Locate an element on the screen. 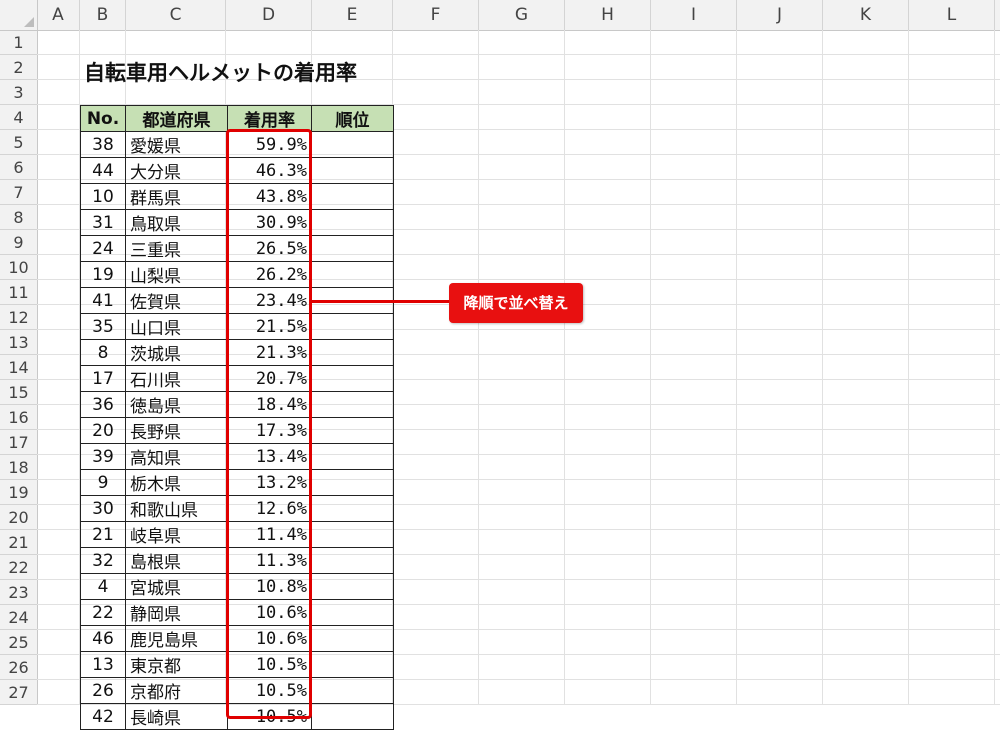  column-header-d: D is located at coordinates (269, 15).